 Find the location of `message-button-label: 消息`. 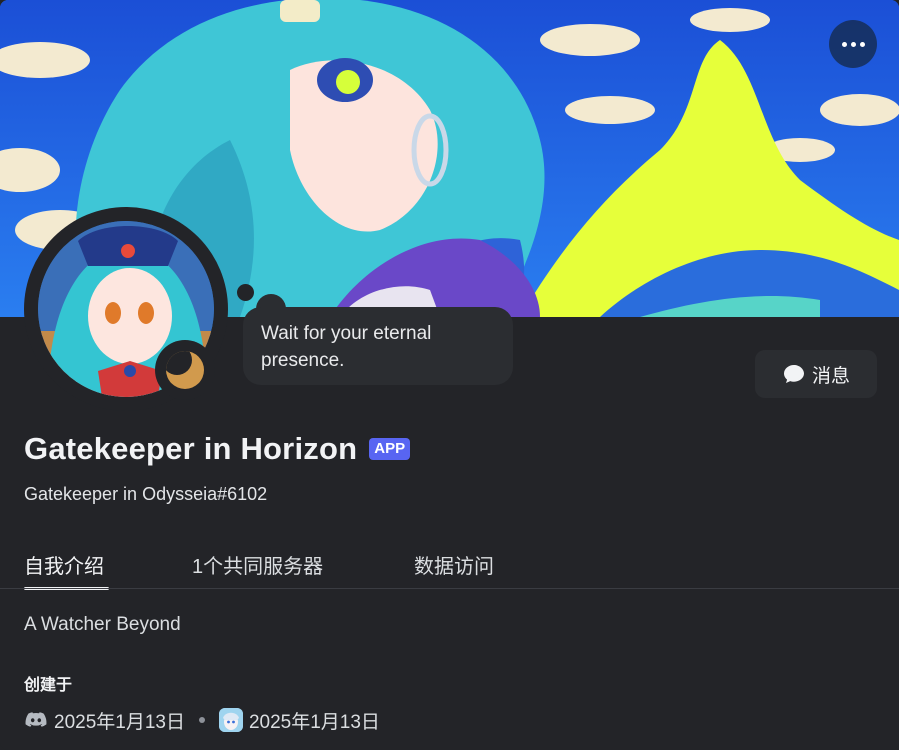

message-button-label: 消息 is located at coordinates (830, 376).